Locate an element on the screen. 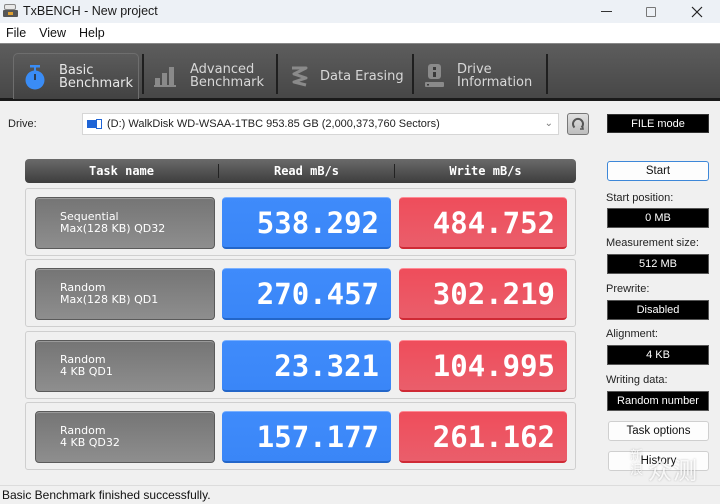 The image size is (720, 504). result-row-rand-128k-qd1: Random Max(128 KB) QD1 270.457 302.219 is located at coordinates (300, 293).